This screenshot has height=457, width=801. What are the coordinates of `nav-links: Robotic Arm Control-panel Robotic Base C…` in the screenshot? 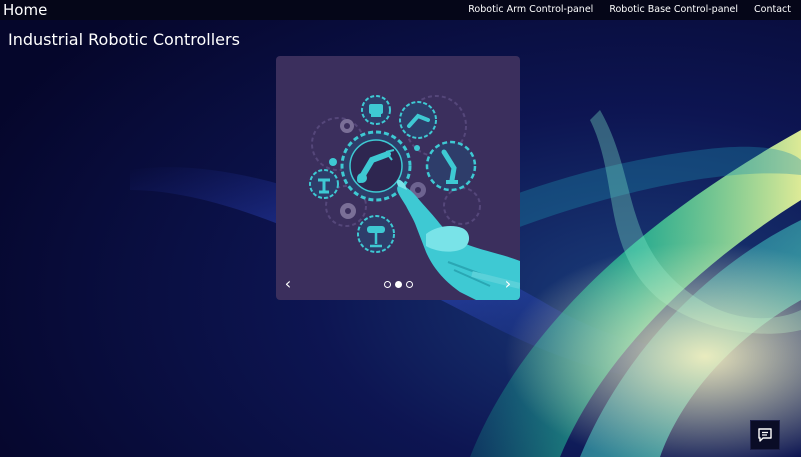 It's located at (629, 10).